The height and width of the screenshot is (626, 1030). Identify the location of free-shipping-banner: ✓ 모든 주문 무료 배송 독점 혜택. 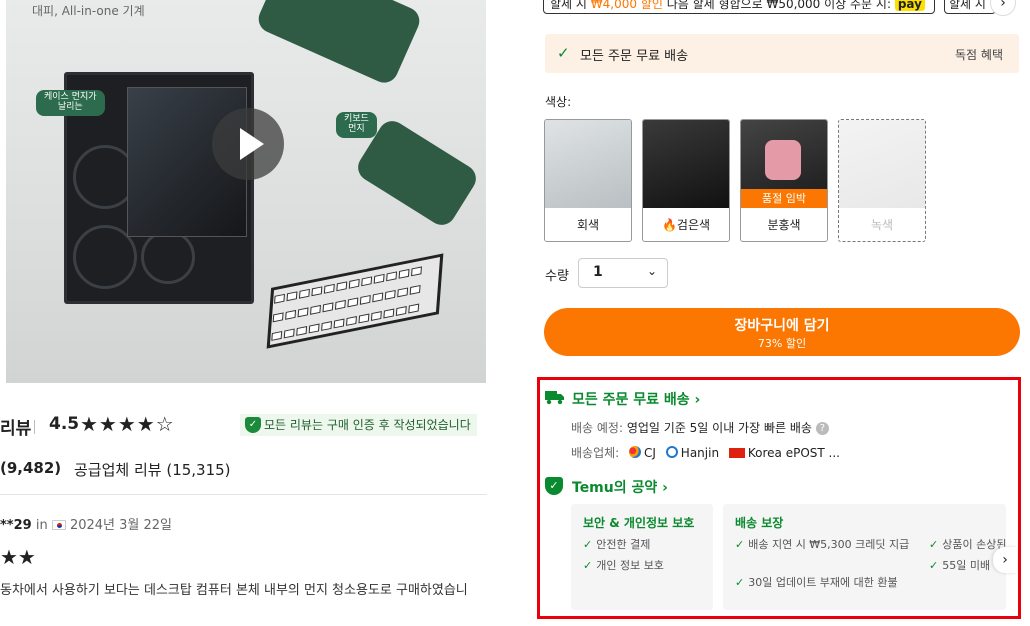
(782, 53).